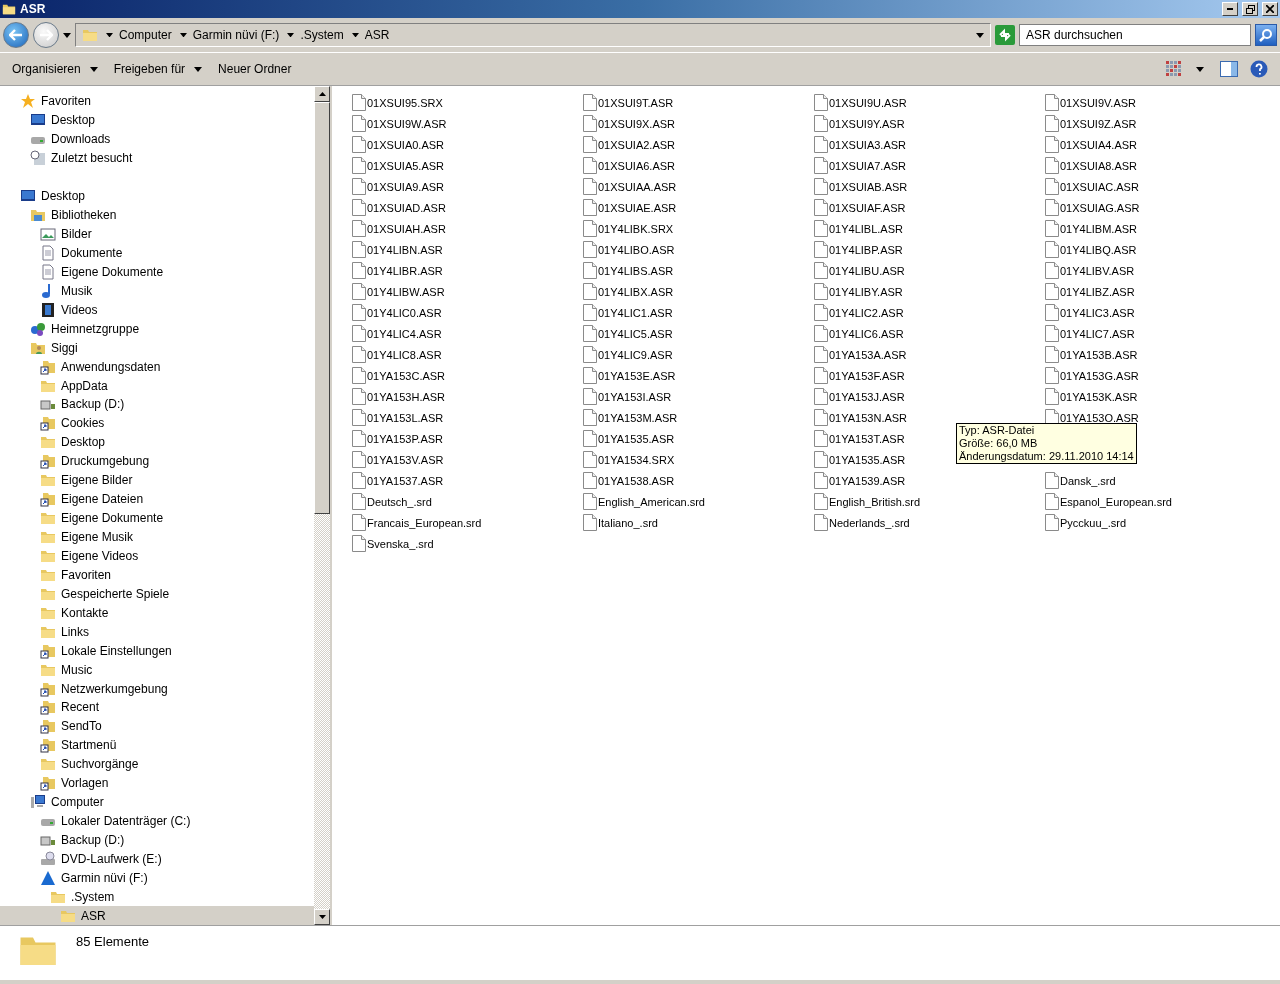 This screenshot has height=984, width=1280. I want to click on refresh-icon, so click(1005, 35).